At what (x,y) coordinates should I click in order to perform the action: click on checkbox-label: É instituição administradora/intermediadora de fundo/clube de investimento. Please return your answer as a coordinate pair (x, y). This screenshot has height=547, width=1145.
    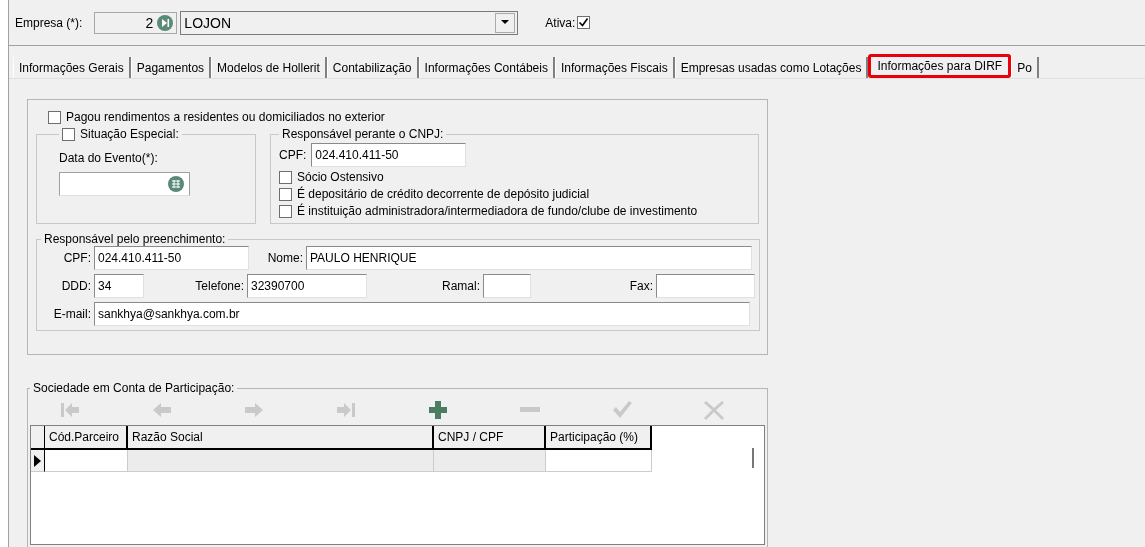
    Looking at the image, I should click on (497, 211).